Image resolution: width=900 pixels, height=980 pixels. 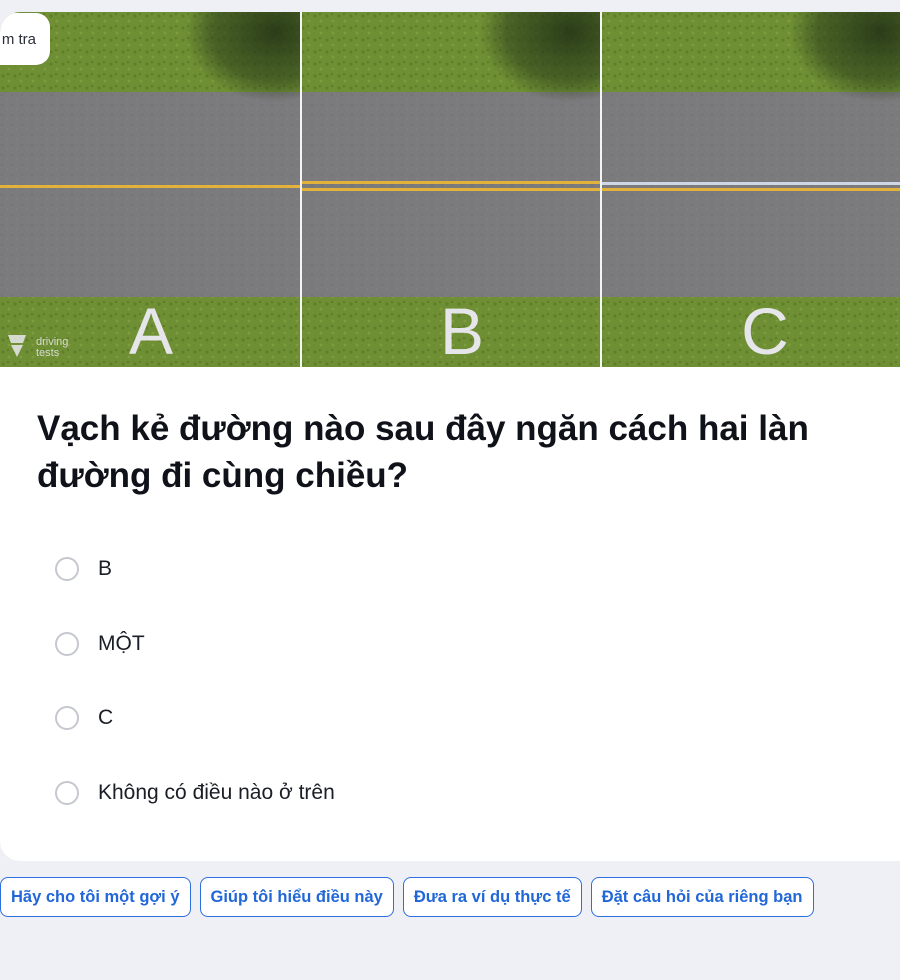 I want to click on answer-label: C, so click(x=106, y=717).